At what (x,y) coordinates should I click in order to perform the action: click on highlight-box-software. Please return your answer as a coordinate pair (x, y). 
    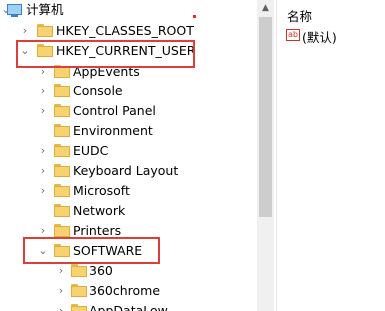
    Looking at the image, I should click on (91, 250).